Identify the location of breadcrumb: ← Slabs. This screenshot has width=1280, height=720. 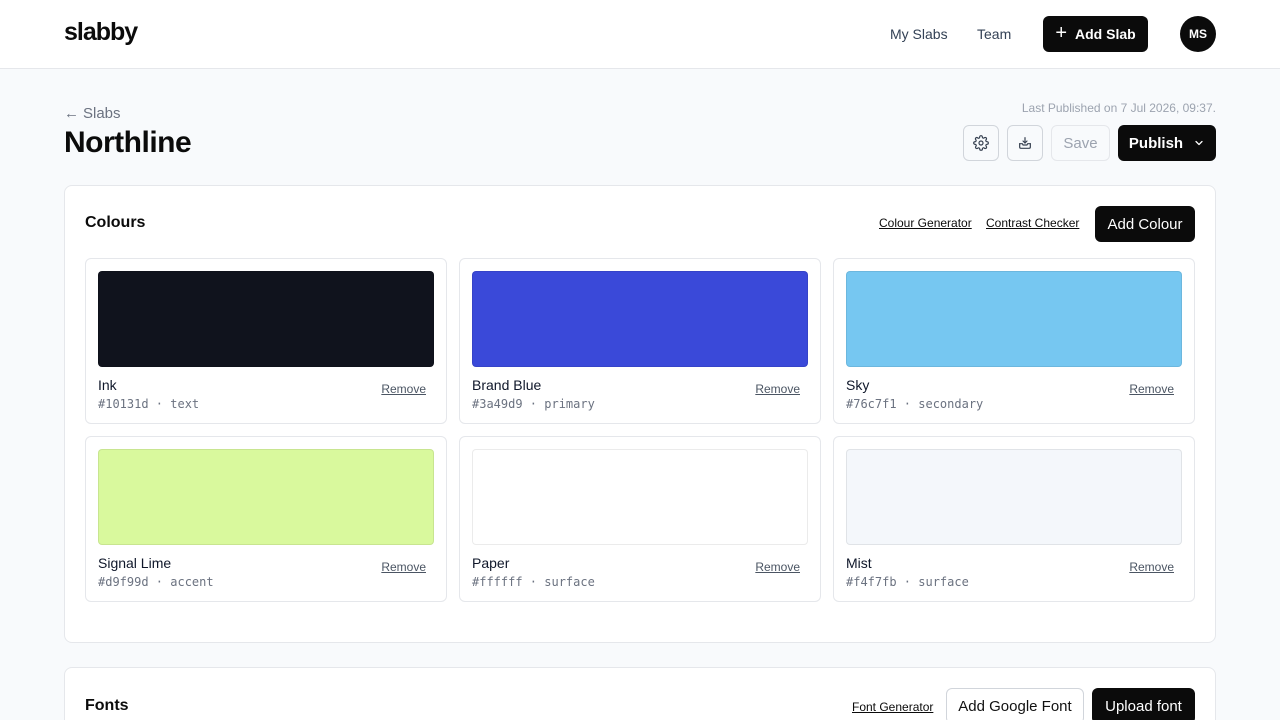
(92, 113).